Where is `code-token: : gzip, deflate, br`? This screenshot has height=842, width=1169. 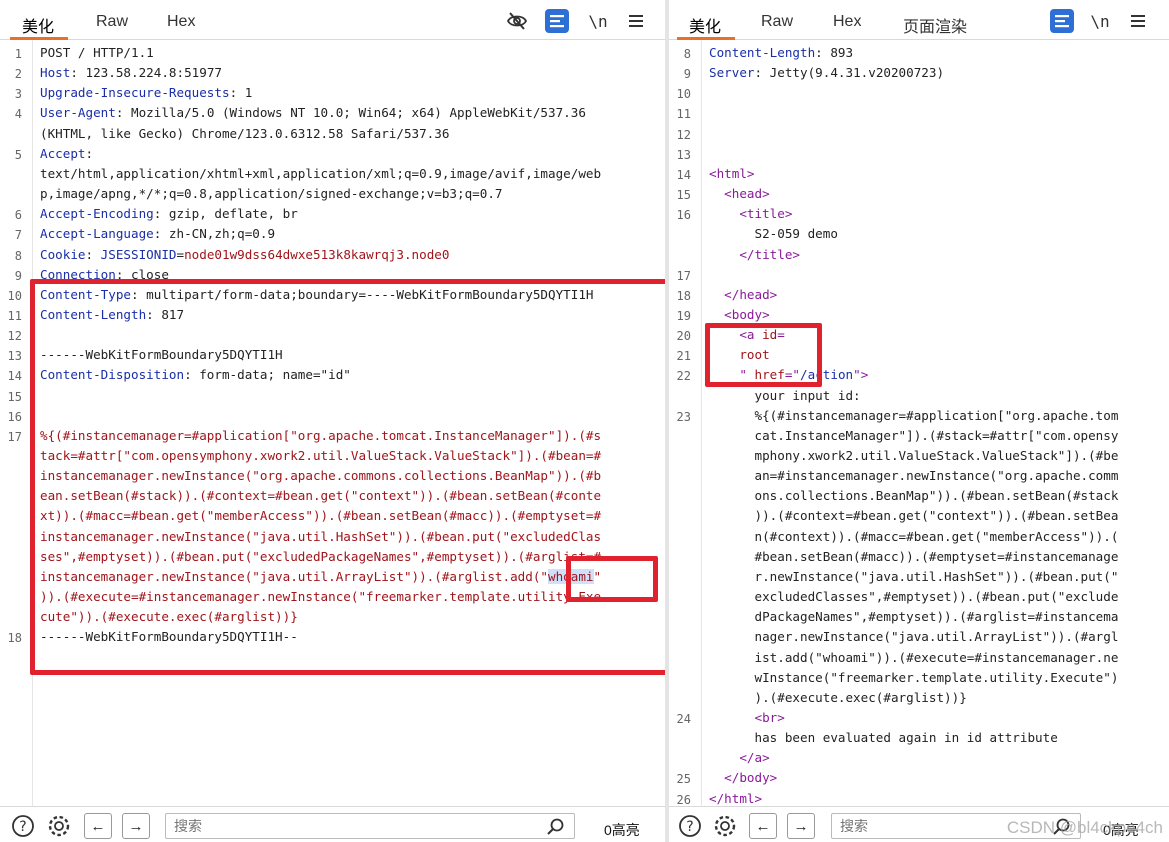 code-token: : gzip, deflate, br is located at coordinates (225, 214).